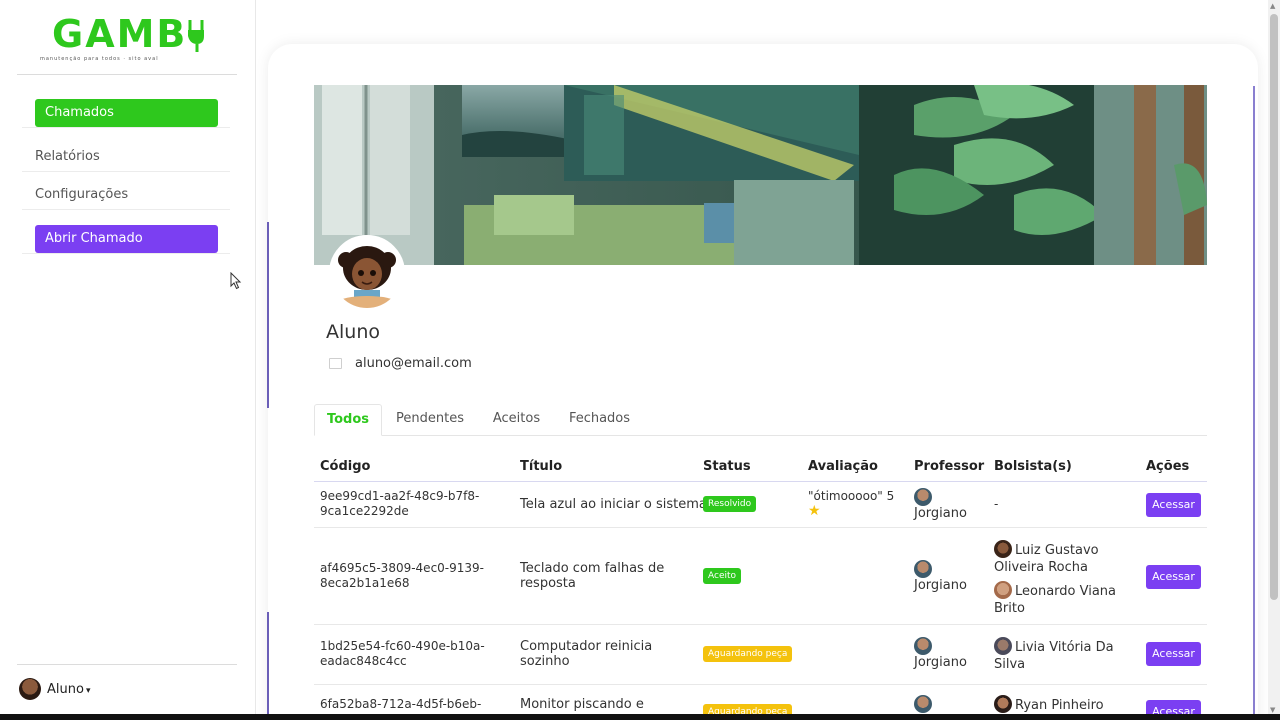 The height and width of the screenshot is (720, 1280). Describe the element at coordinates (727, 466) in the screenshot. I see `col-status: Status` at that location.